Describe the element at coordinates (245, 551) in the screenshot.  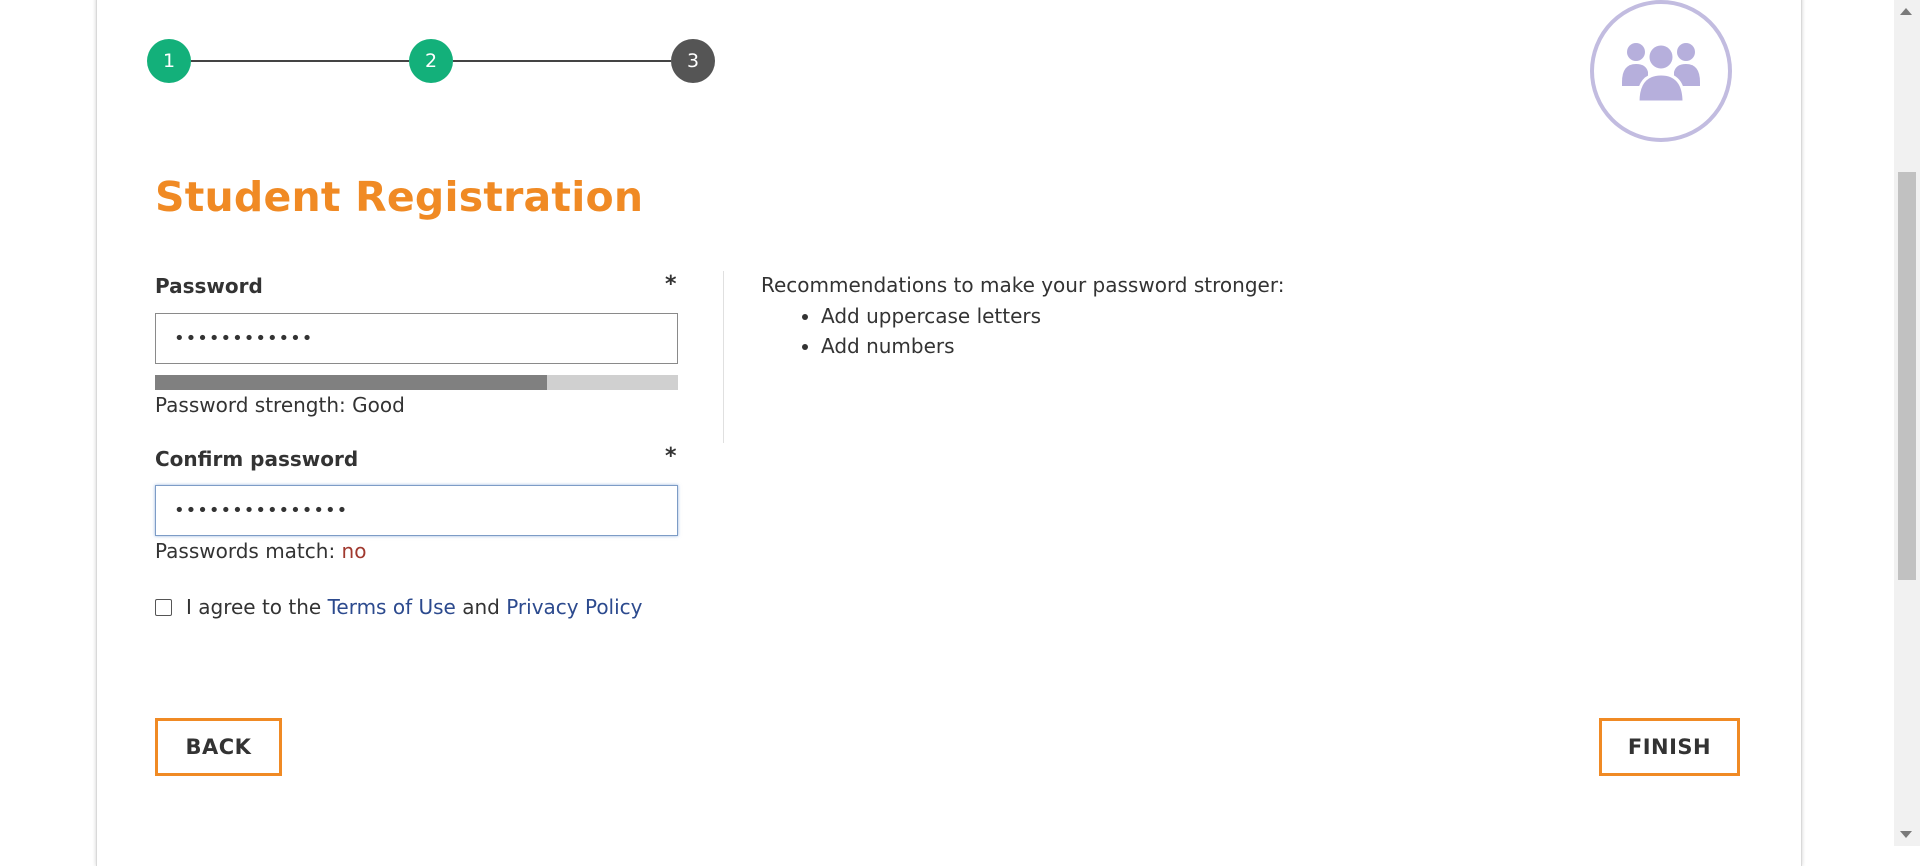
I see `passwords-match-label: Passwords match:` at that location.